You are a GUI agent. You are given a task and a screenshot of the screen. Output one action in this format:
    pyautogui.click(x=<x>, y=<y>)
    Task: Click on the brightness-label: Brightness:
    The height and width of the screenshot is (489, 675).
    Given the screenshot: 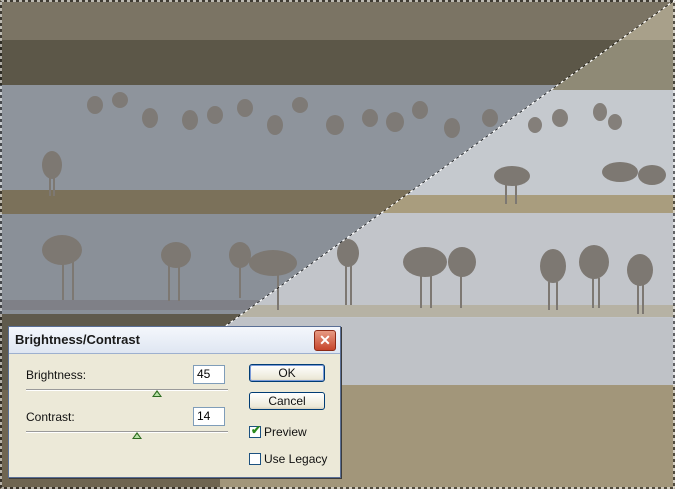 What is the action you would take?
    pyautogui.click(x=56, y=375)
    